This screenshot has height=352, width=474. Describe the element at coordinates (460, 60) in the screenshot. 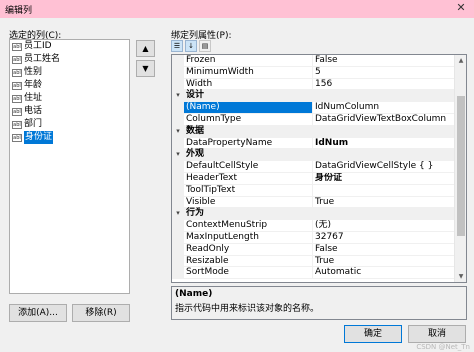

I see `scroll-up-arrow-icon: ▲` at that location.